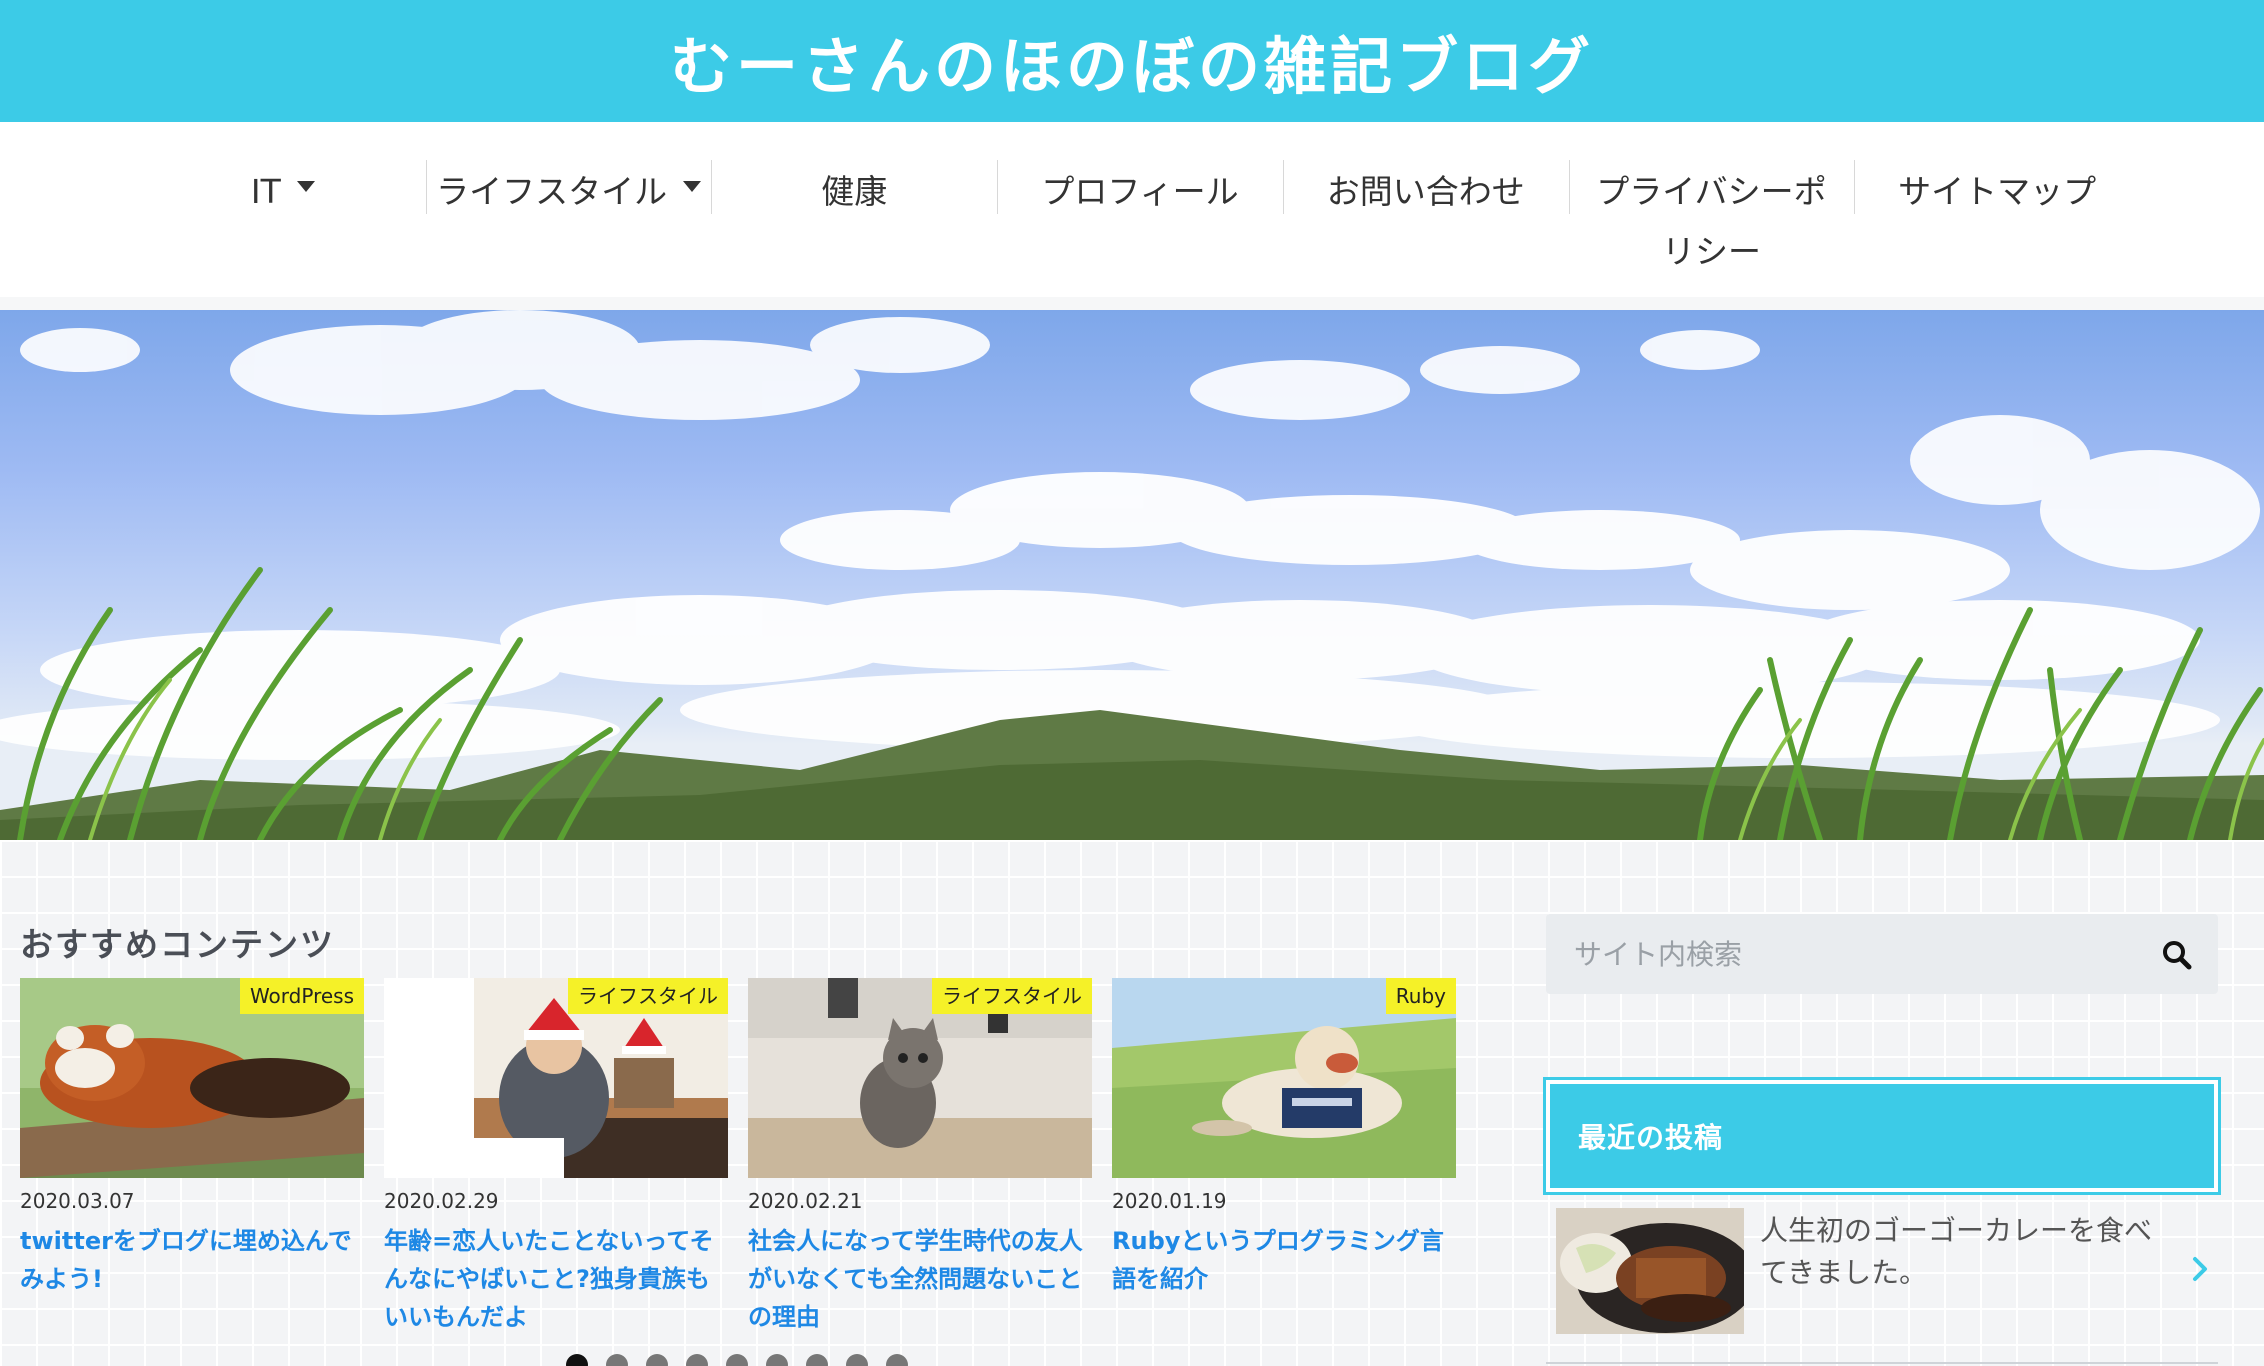  I want to click on search-input, so click(1854, 954).